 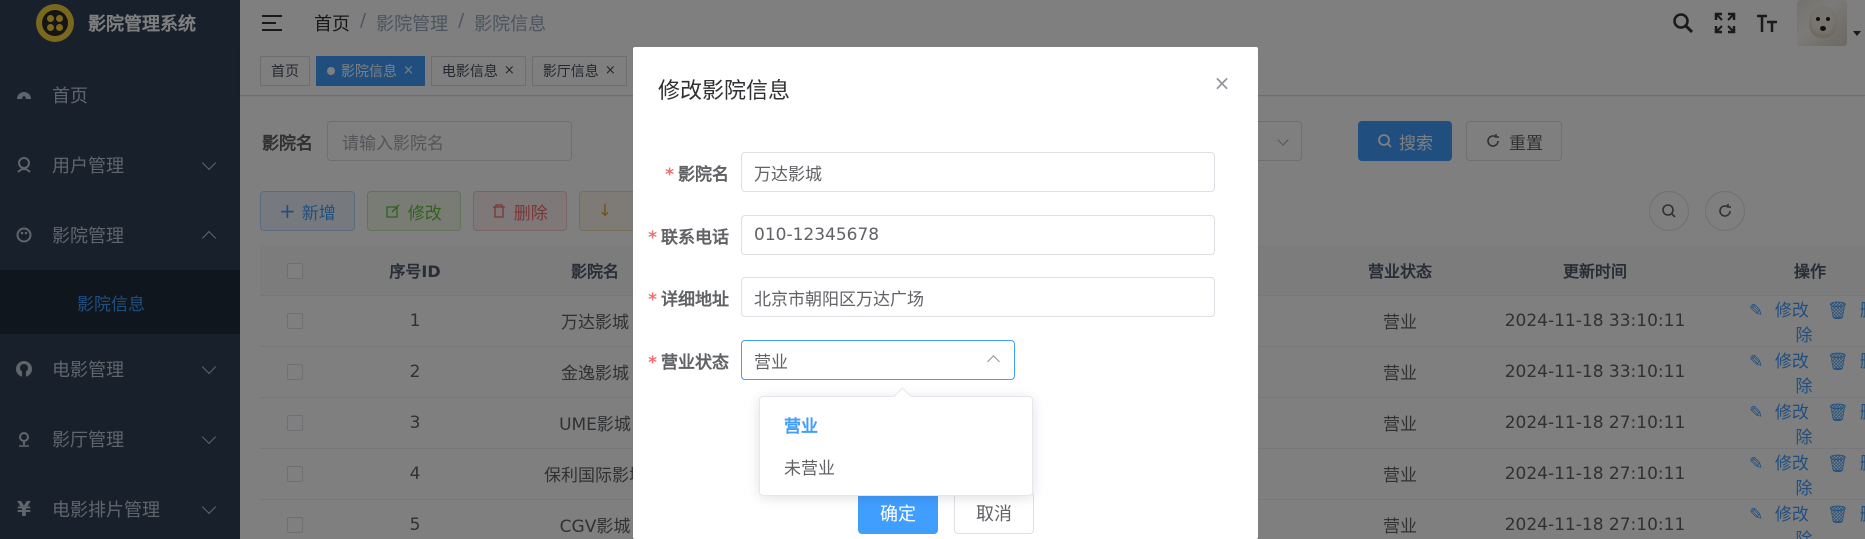 I want to click on close-icon: ×, so click(x=1222, y=83).